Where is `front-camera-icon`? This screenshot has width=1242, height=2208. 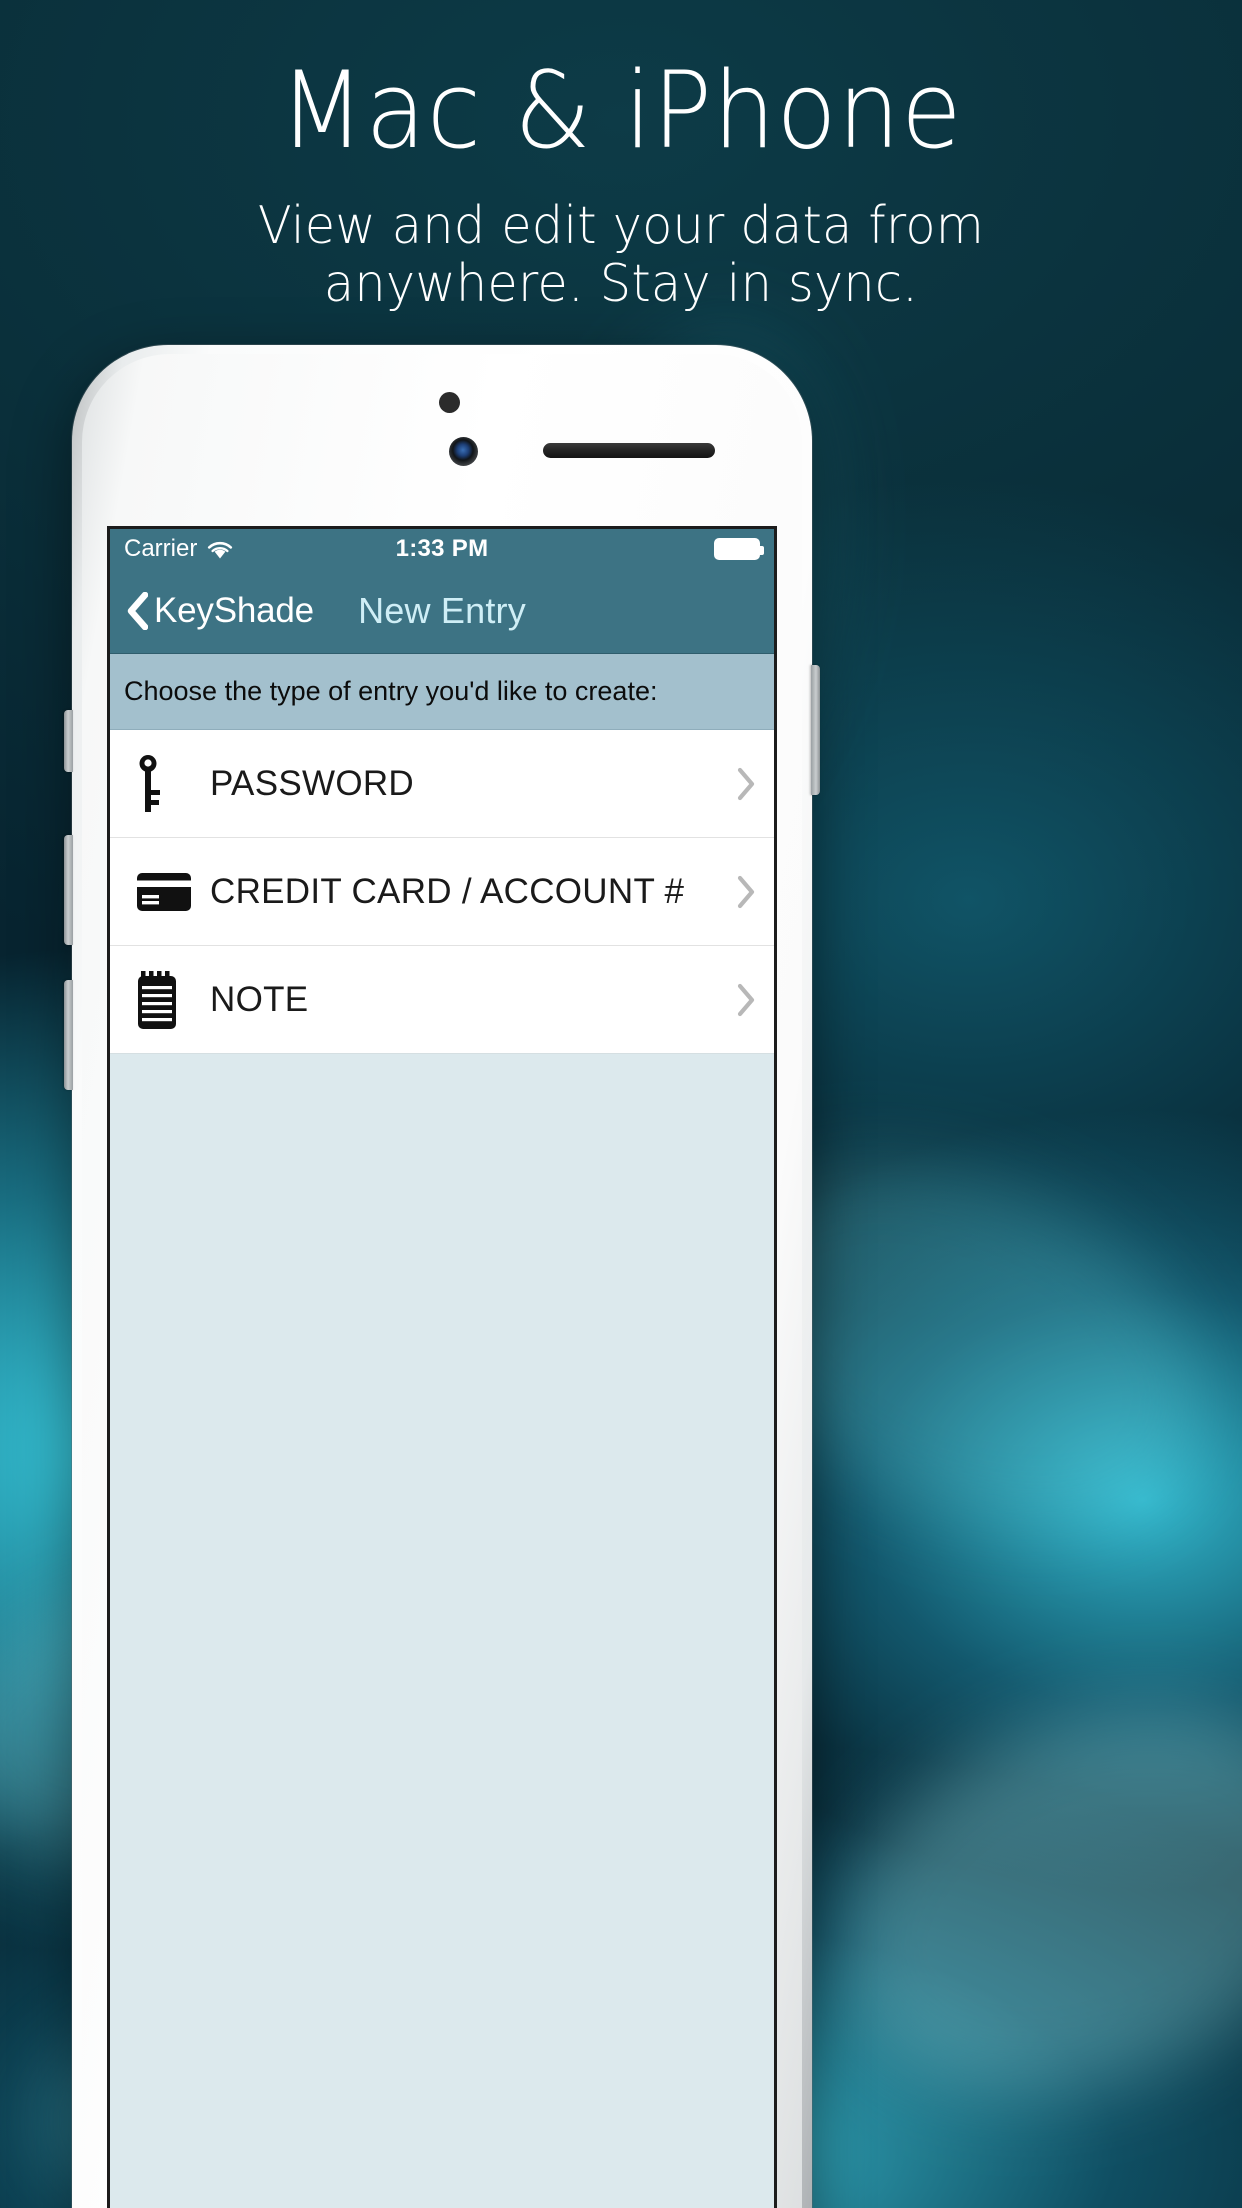 front-camera-icon is located at coordinates (463, 451).